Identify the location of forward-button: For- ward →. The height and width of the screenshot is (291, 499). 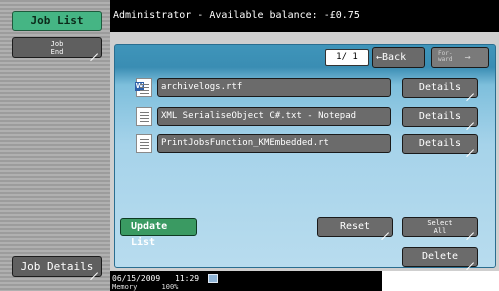
(460, 57).